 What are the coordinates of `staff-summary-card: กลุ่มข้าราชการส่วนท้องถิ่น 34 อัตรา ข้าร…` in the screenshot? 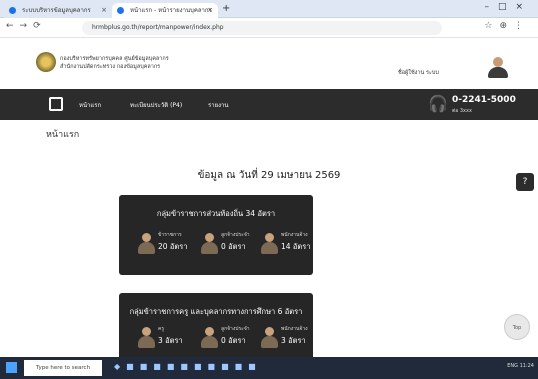 It's located at (216, 235).